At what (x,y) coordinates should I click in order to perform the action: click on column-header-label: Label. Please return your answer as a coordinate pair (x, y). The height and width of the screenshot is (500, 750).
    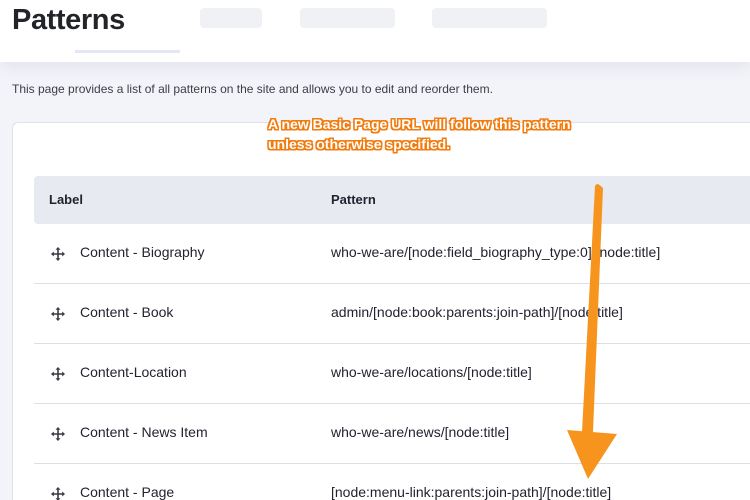
    Looking at the image, I should click on (66, 199).